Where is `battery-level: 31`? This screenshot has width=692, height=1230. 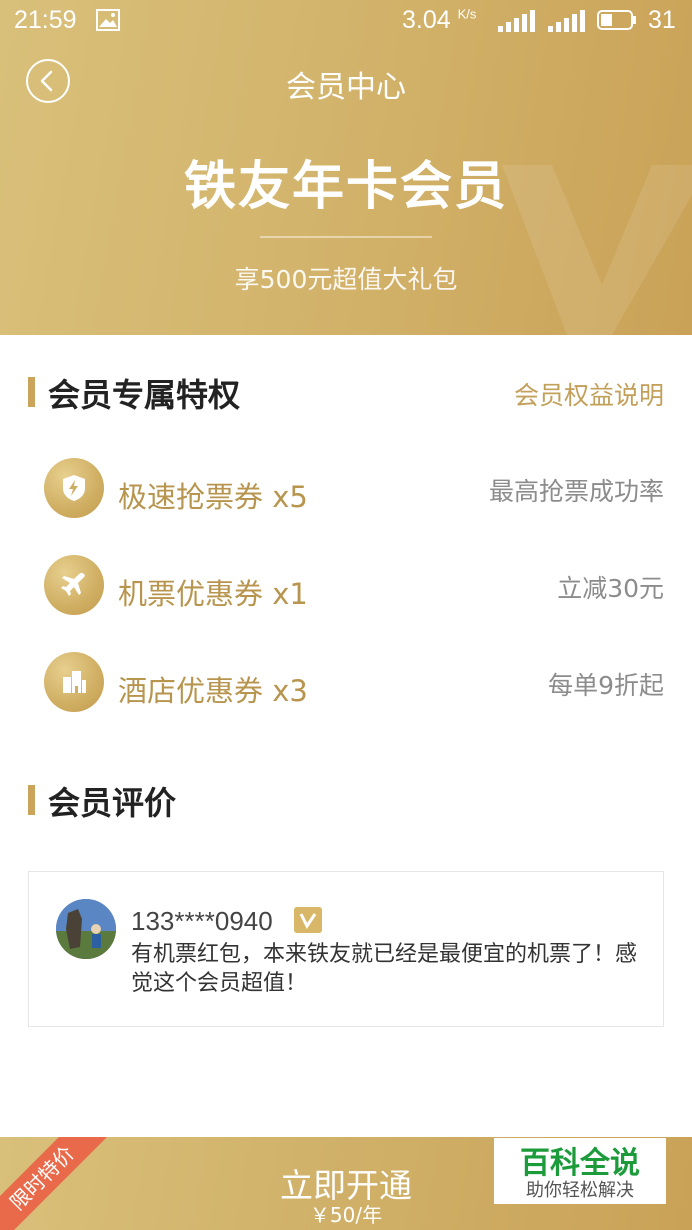 battery-level: 31 is located at coordinates (662, 20).